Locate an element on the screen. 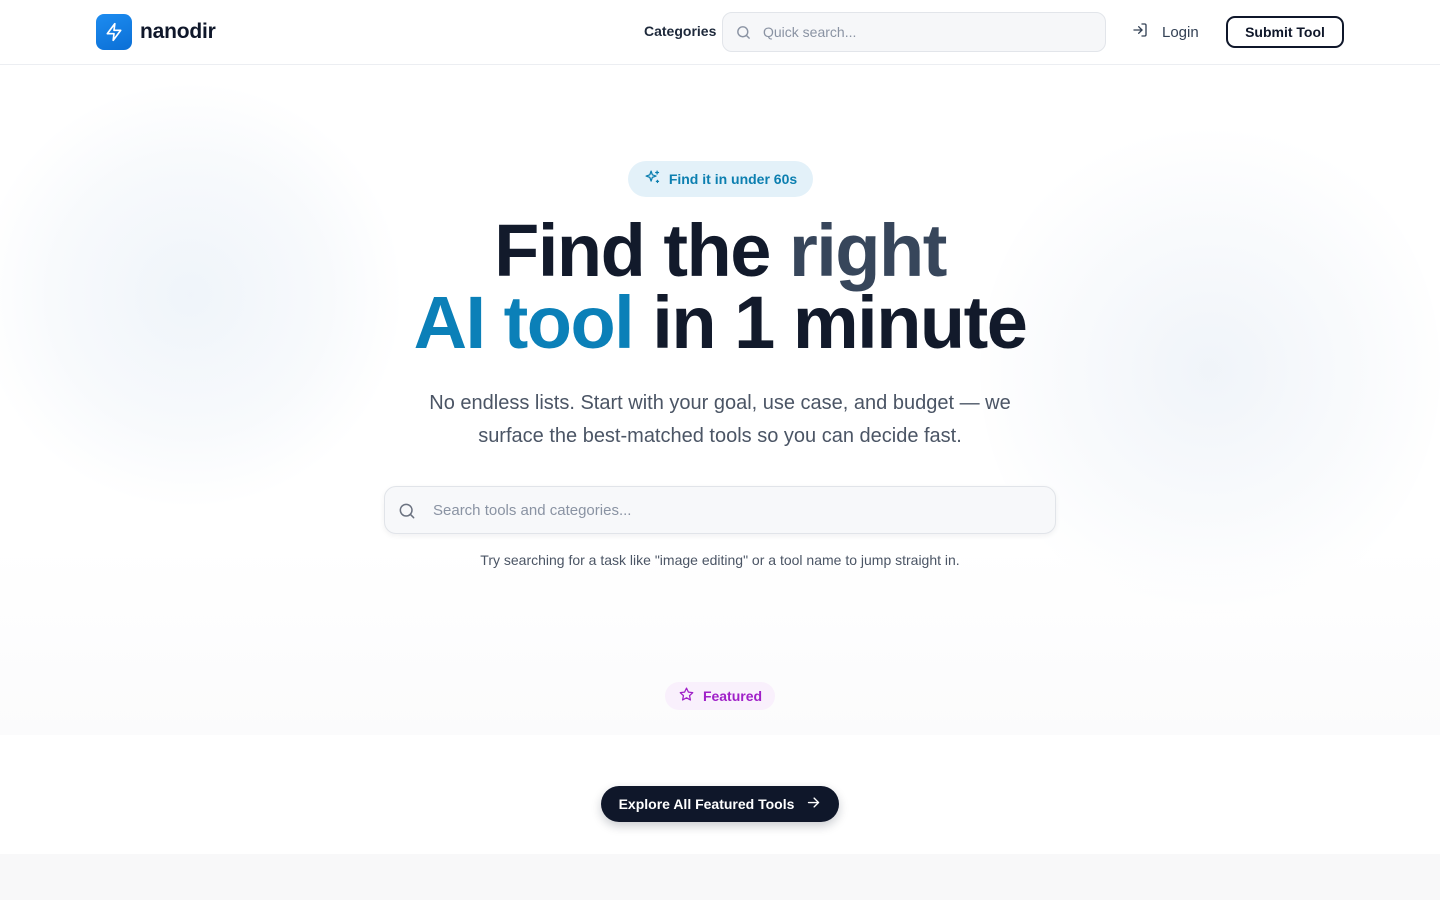 This screenshot has height=900, width=1440. explore-featured-label: Explore All Featured Tools is located at coordinates (706, 804).